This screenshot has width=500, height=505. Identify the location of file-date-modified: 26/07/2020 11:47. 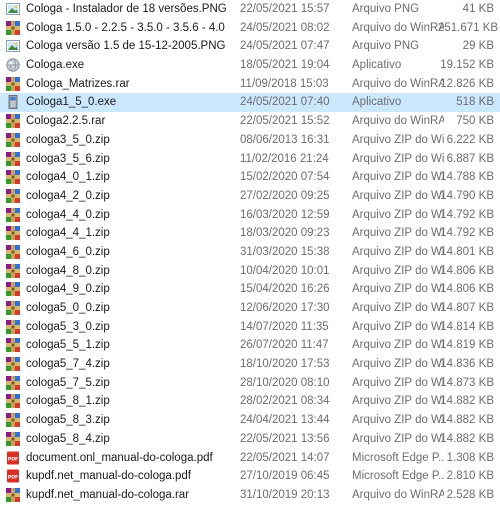
(284, 345).